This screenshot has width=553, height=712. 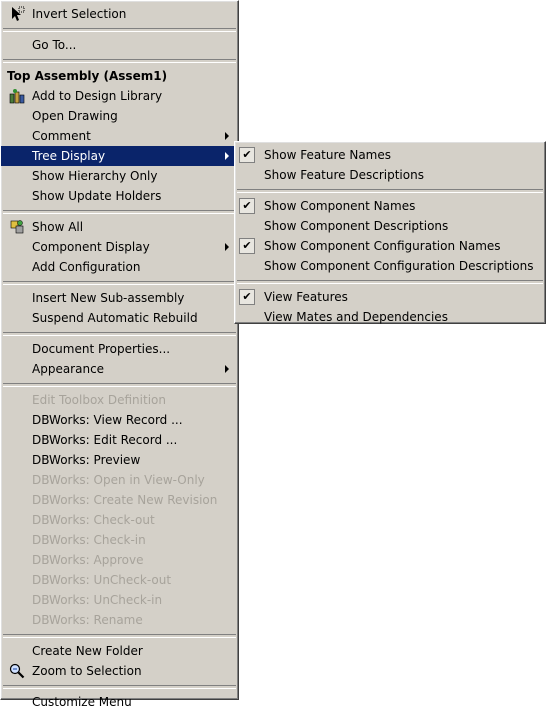 I want to click on menu-item-dbworks-check-in: DBWorks: Check-in, so click(x=119, y=540).